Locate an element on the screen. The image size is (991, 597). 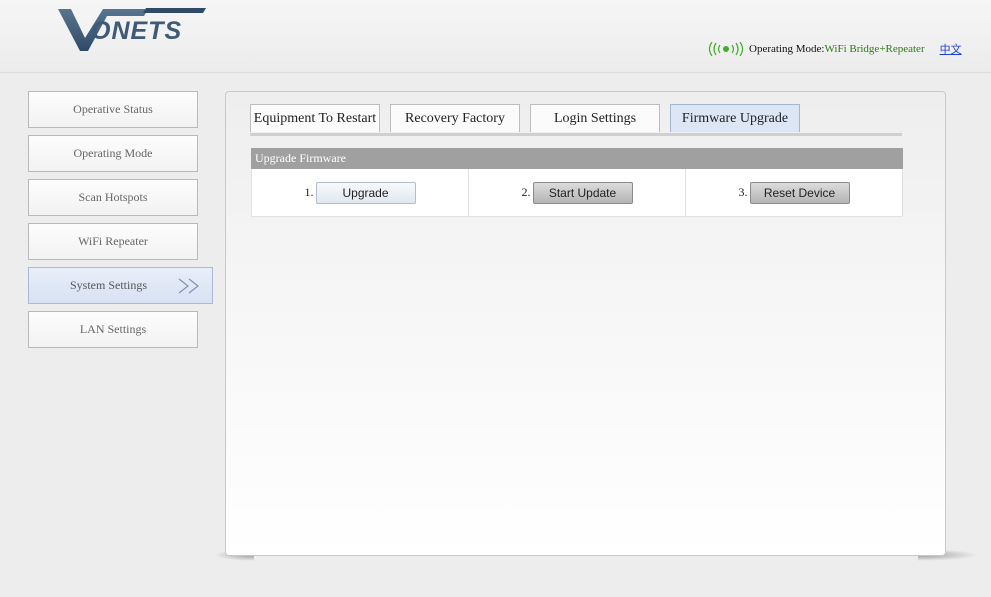
tab-recovery-factory: Recovery Factory is located at coordinates (455, 118).